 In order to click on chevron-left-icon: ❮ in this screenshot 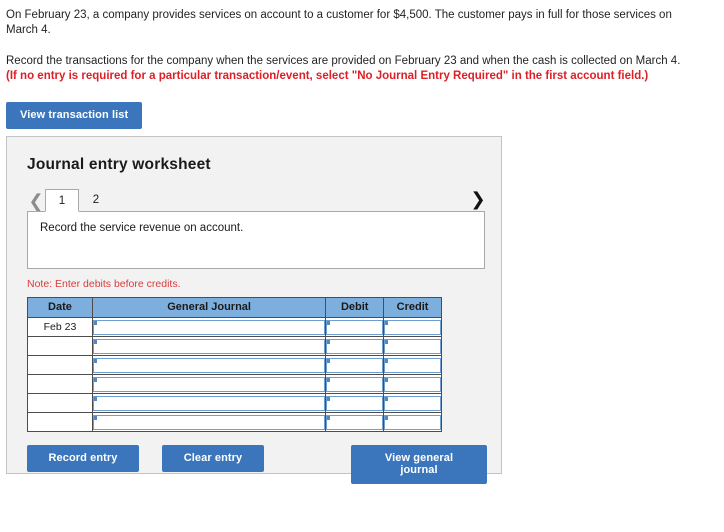, I will do `click(36, 202)`.